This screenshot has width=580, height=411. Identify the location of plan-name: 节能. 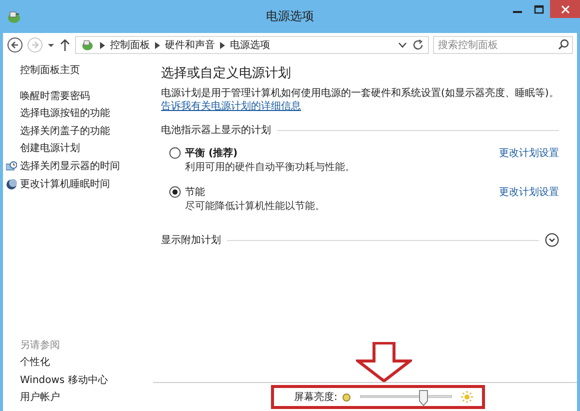
(195, 192).